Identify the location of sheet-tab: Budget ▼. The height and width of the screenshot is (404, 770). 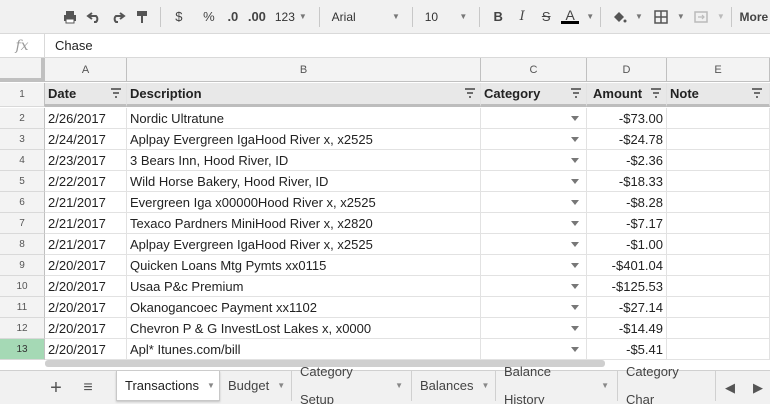
(256, 386).